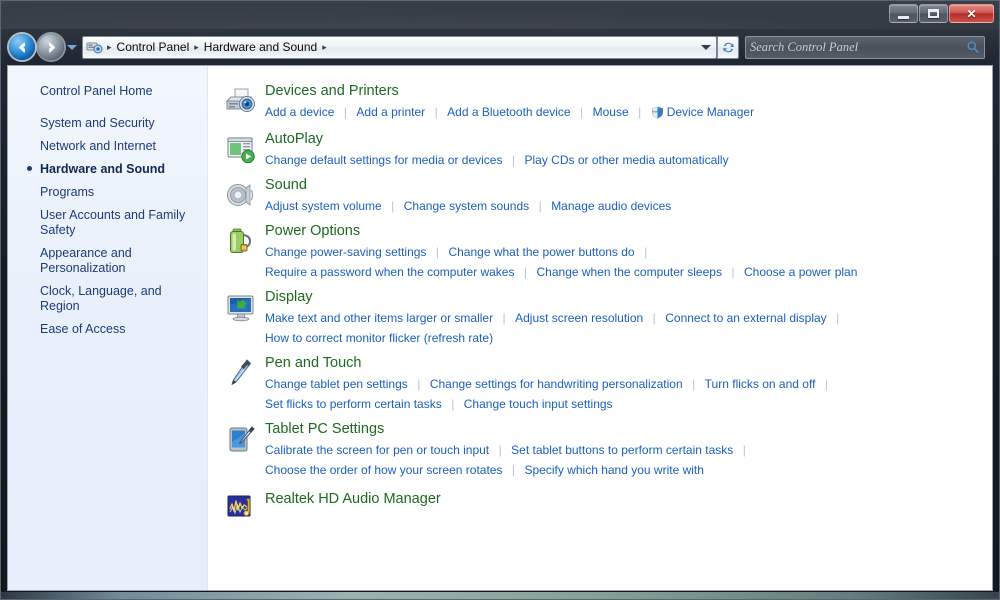 The height and width of the screenshot is (600, 1000). Describe the element at coordinates (286, 185) in the screenshot. I see `category-title-sound: Sound` at that location.